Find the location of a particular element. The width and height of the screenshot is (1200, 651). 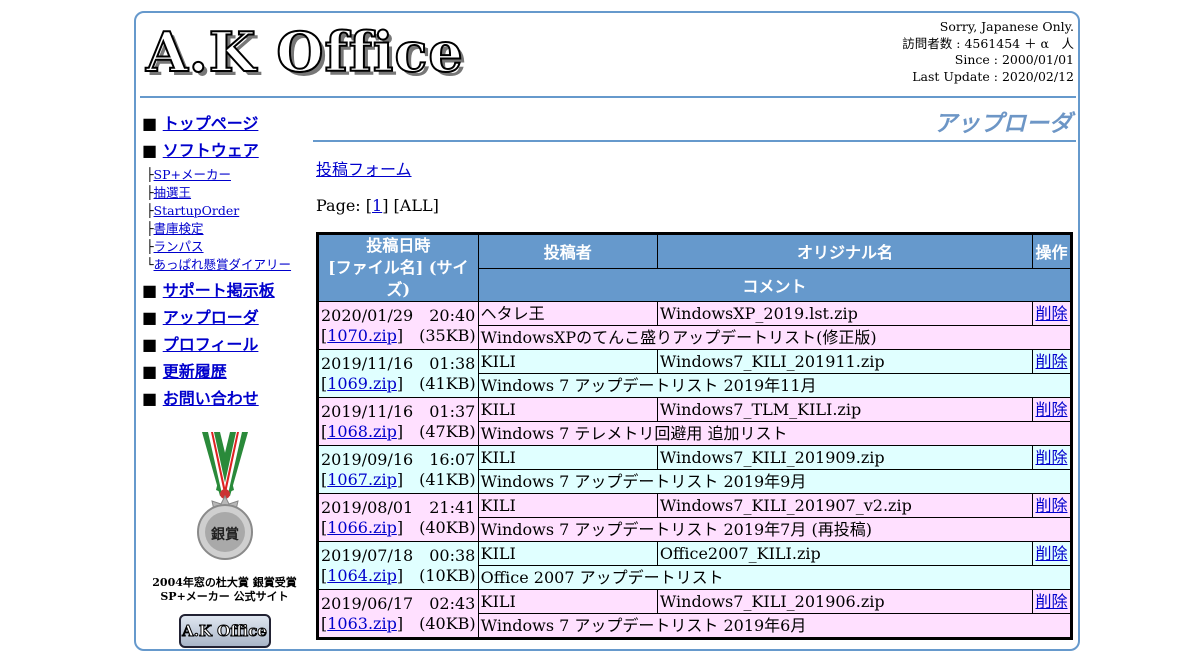

file-info: [1069.zip] (41KB) is located at coordinates (398, 383).